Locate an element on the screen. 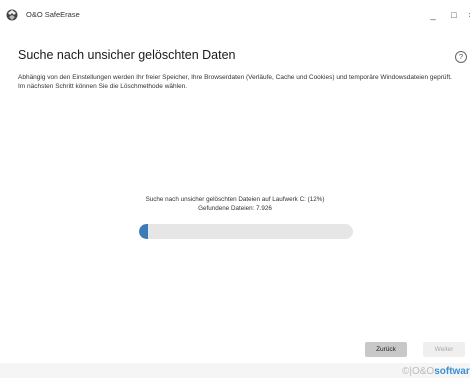 The width and height of the screenshot is (470, 378). back-button: Zurück is located at coordinates (386, 349).